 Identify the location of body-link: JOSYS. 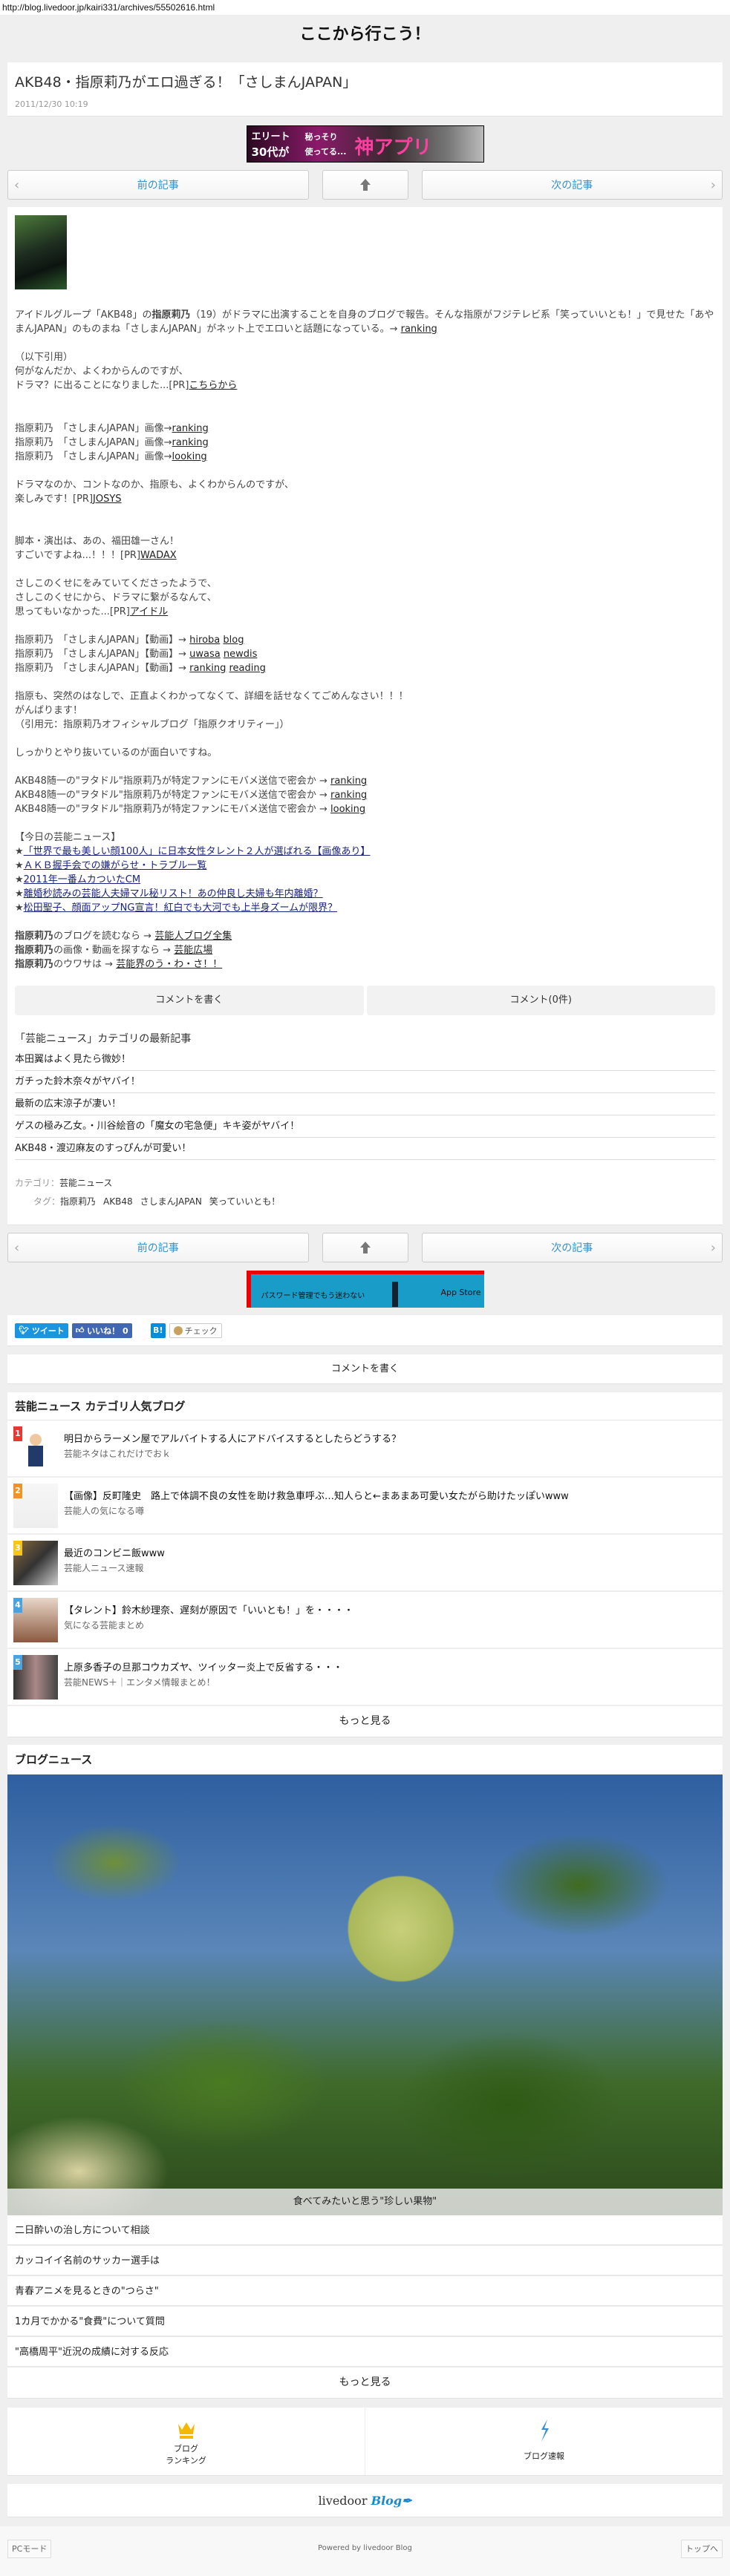
(107, 500).